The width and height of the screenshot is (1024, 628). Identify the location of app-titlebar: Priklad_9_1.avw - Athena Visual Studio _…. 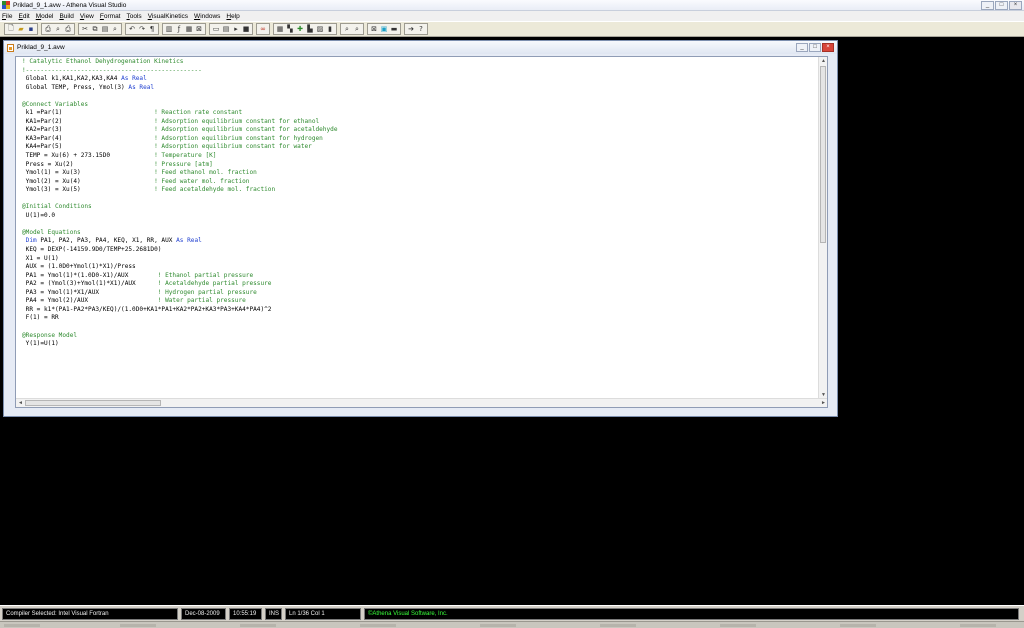
(512, 5).